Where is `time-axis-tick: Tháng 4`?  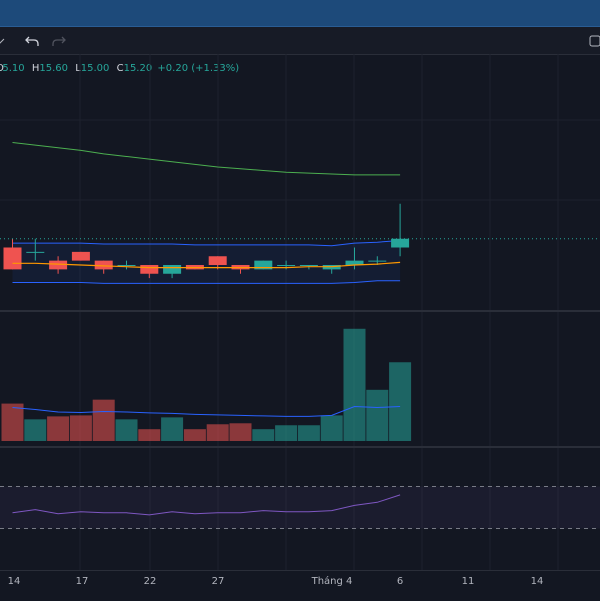 time-axis-tick: Tháng 4 is located at coordinates (332, 581).